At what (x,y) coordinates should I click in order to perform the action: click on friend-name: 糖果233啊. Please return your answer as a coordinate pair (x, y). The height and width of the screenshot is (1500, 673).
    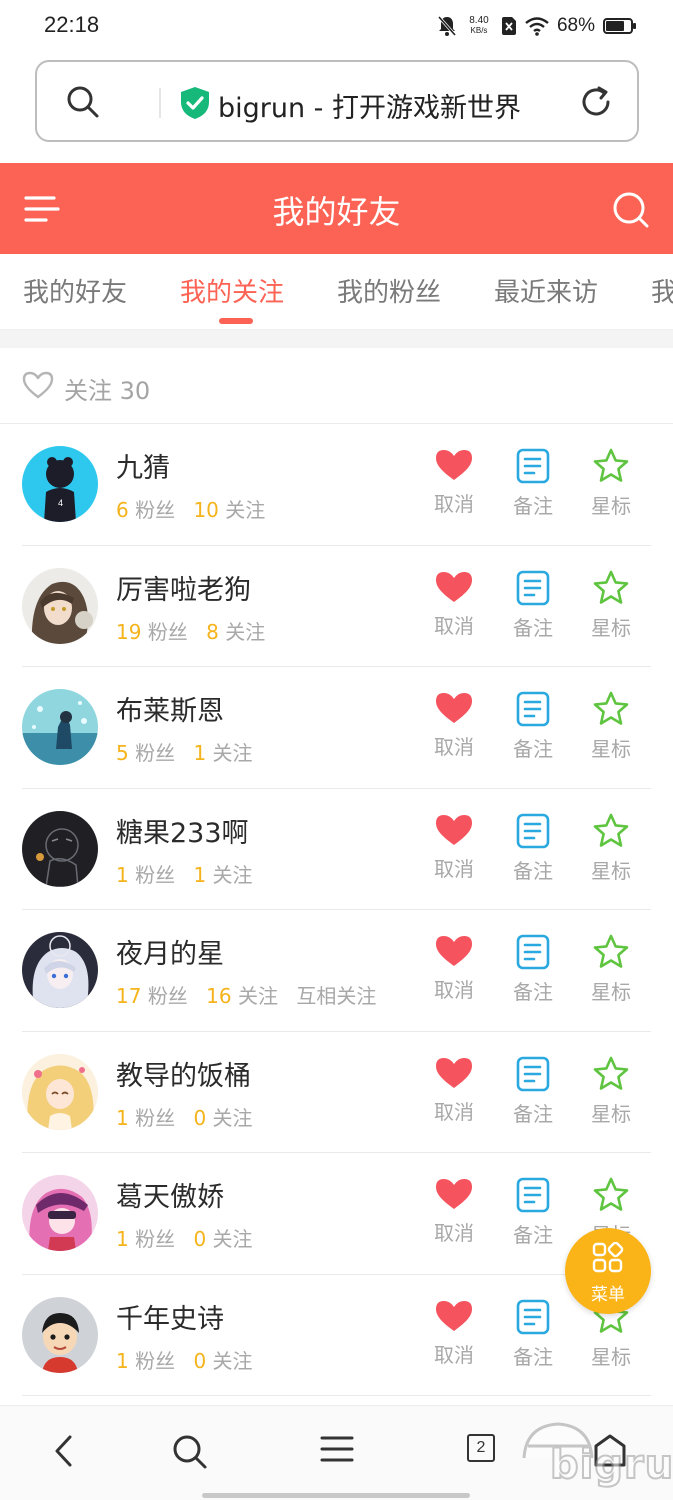
    Looking at the image, I should click on (182, 830).